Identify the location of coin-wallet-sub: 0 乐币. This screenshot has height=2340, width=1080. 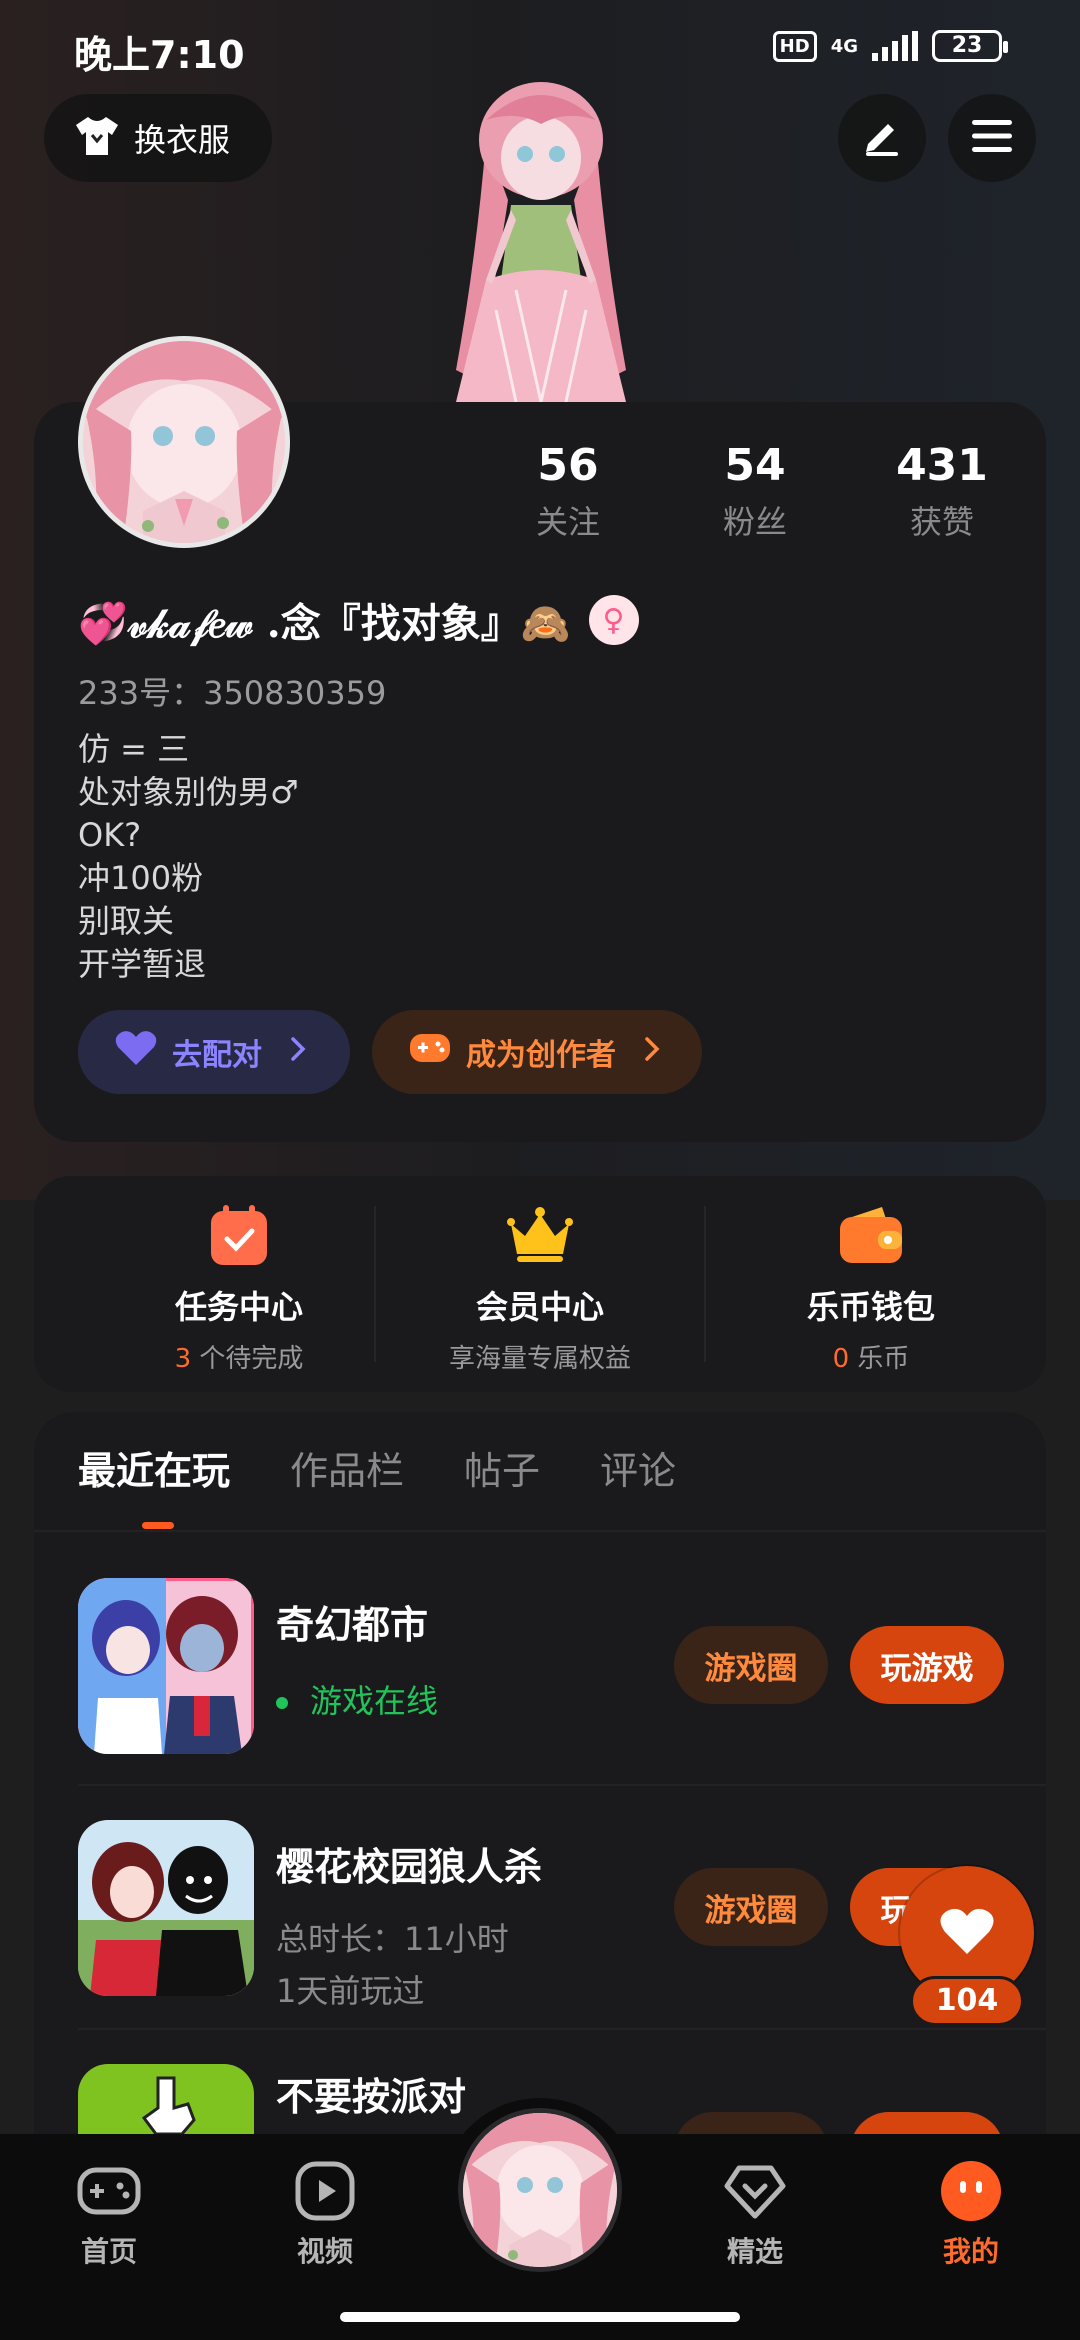
(871, 1356).